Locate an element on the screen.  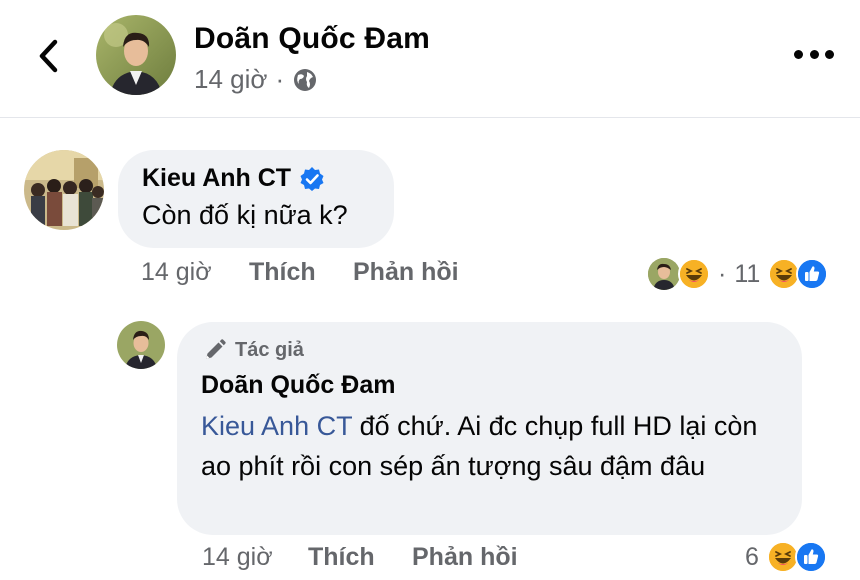
author-avatar is located at coordinates (136, 55).